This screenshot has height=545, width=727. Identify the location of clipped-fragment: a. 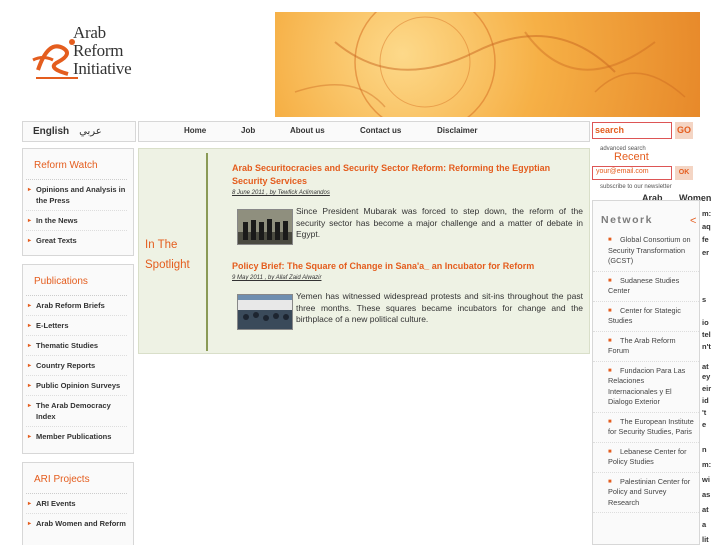
(704, 524).